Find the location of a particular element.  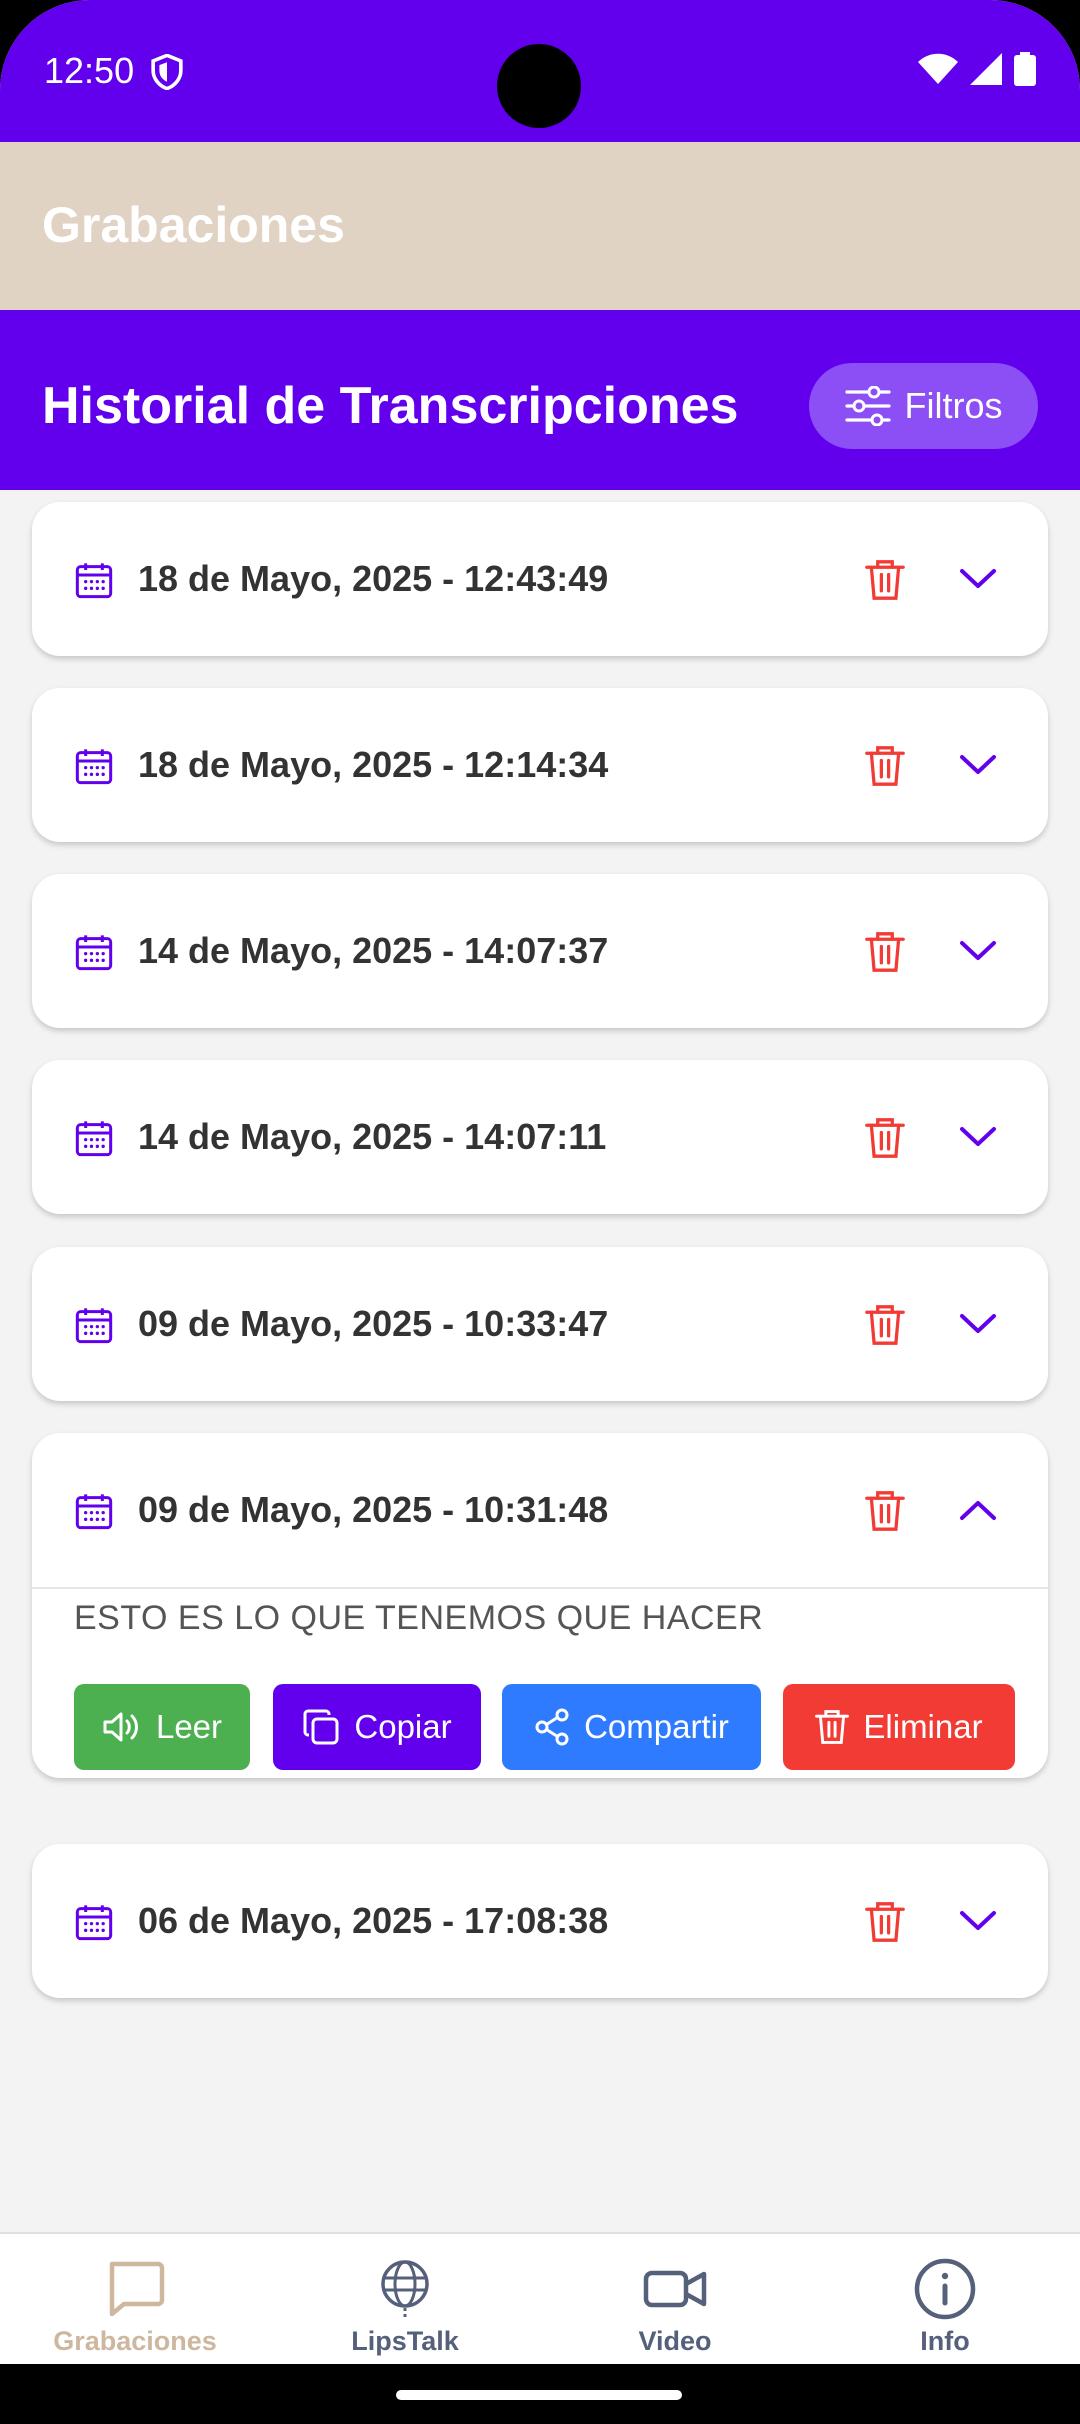

video-icon is located at coordinates (675, 2289).